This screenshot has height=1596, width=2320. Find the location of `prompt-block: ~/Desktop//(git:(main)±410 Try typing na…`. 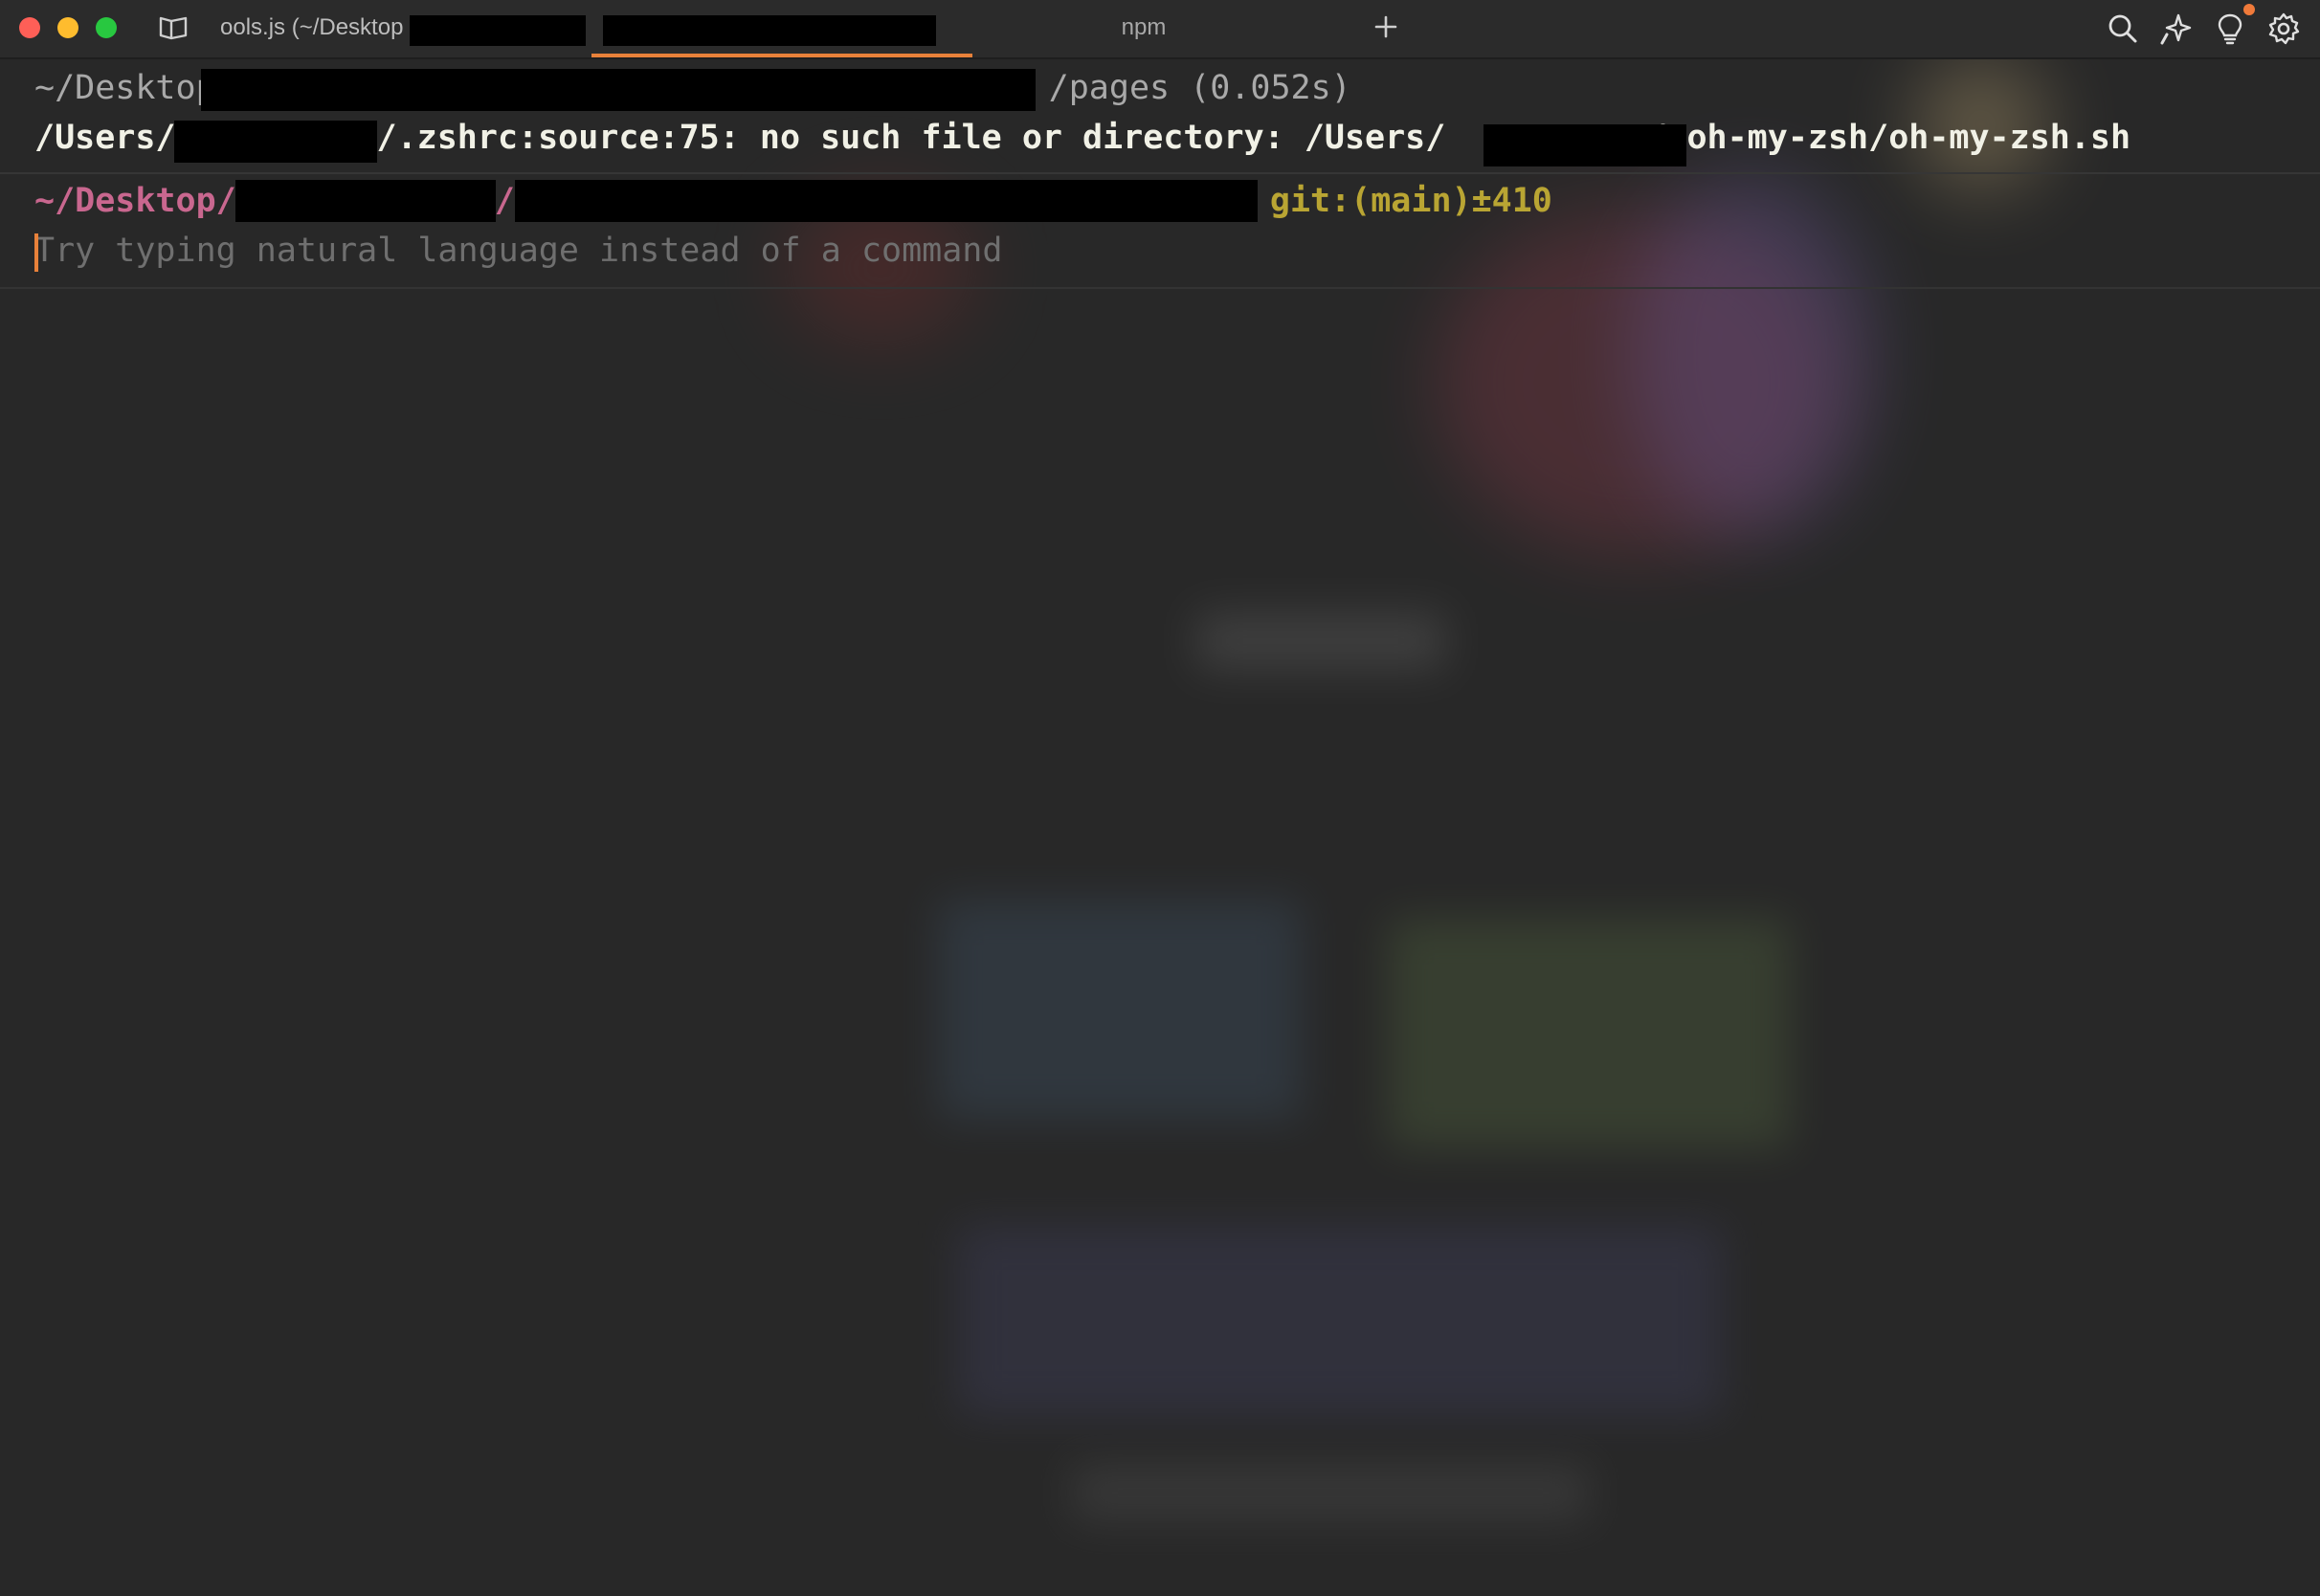

prompt-block: ~/Desktop//(git:(main)±410 Try typing na… is located at coordinates (1160, 232).